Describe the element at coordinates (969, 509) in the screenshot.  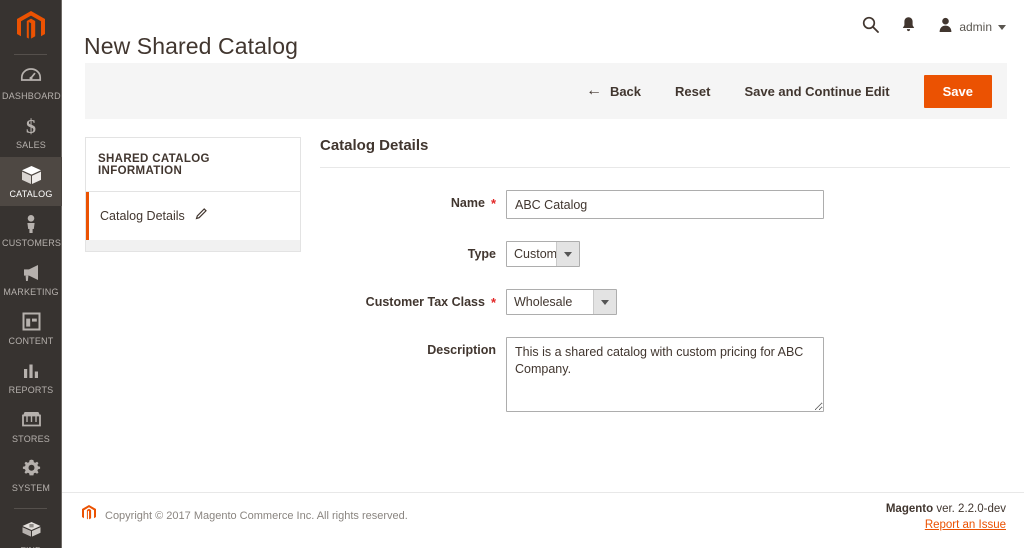
I see `version-number: ver. 2.2.0-dev` at that location.